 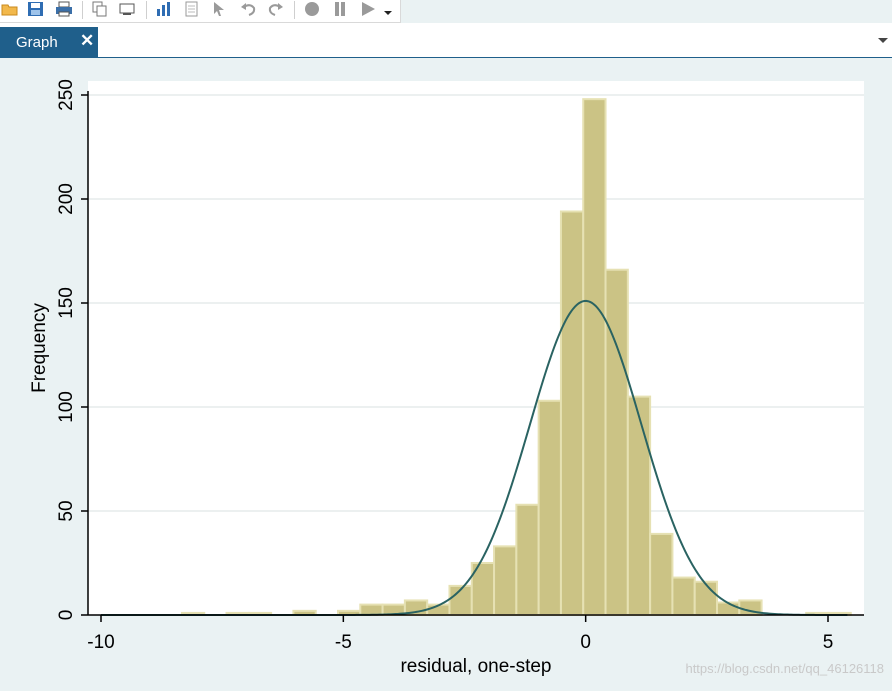 What do you see at coordinates (87, 41) in the screenshot?
I see `close-icon: ✕` at bounding box center [87, 41].